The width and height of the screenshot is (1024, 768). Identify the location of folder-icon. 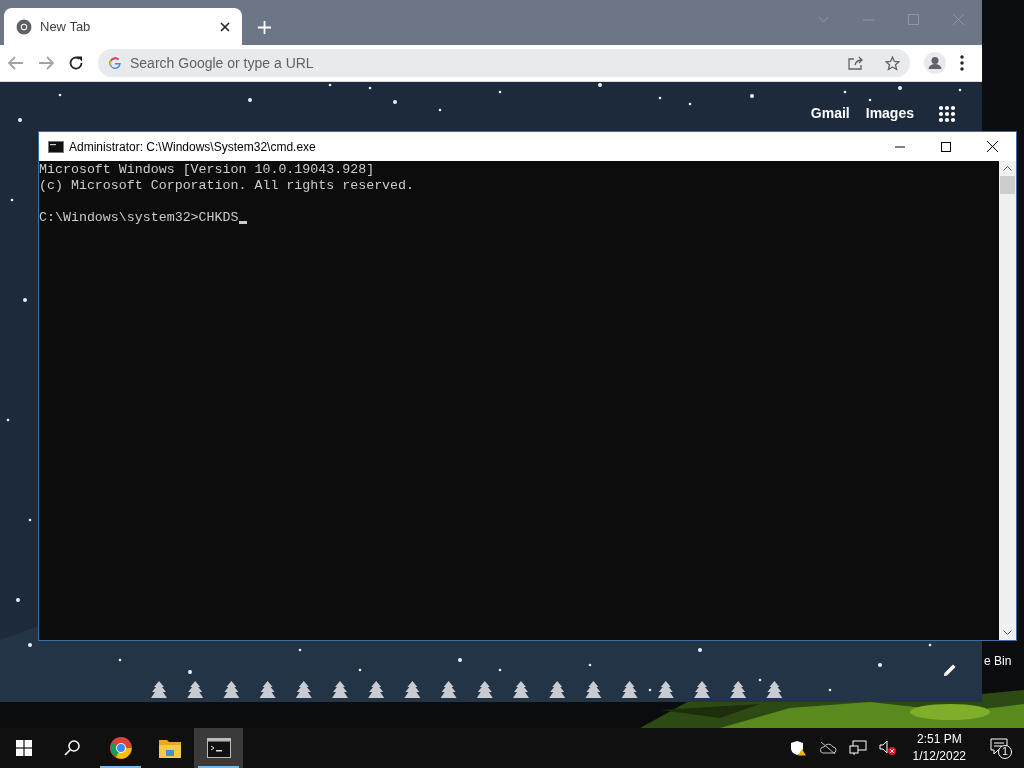
(169, 748).